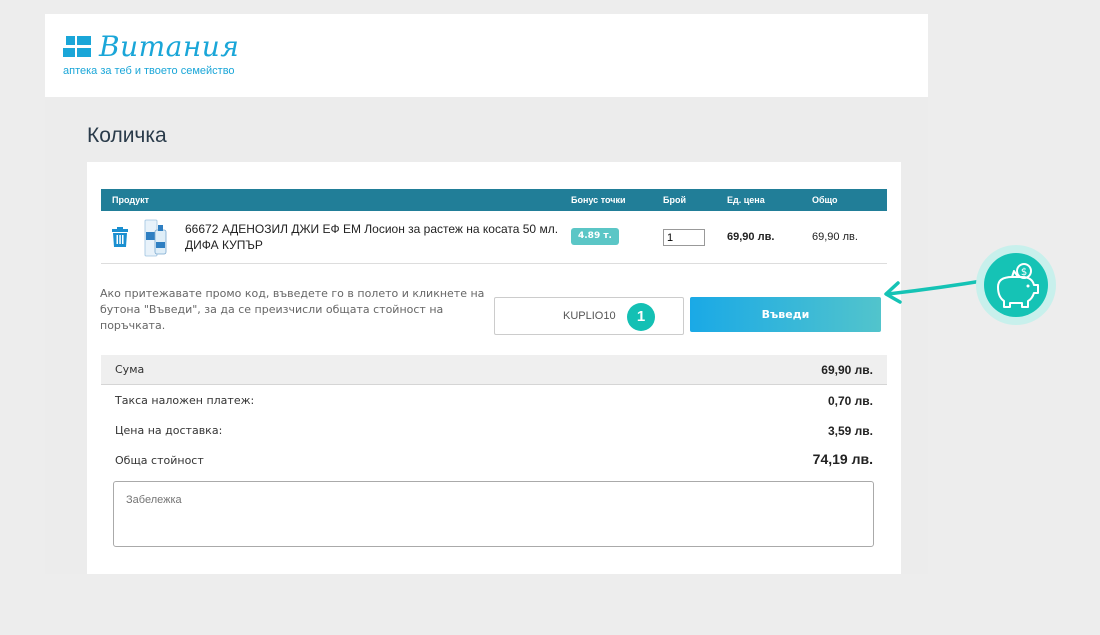 This screenshot has width=1100, height=635. Describe the element at coordinates (486, 55) in the screenshot. I see `site-header: Витания аптека за теб и твоето семейство` at that location.